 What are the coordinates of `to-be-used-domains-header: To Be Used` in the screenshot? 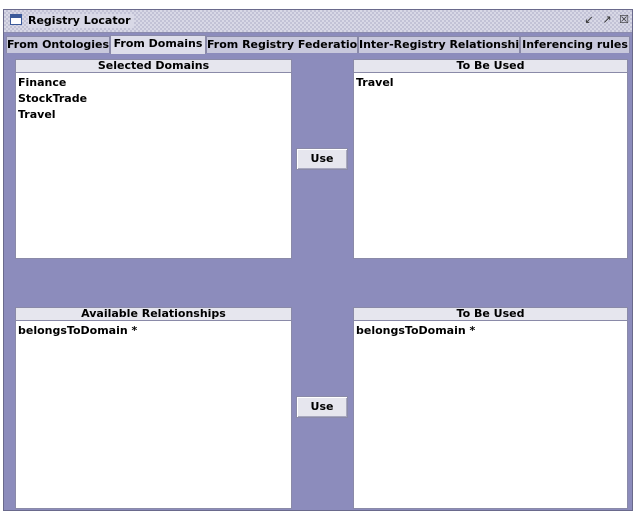 It's located at (490, 66).